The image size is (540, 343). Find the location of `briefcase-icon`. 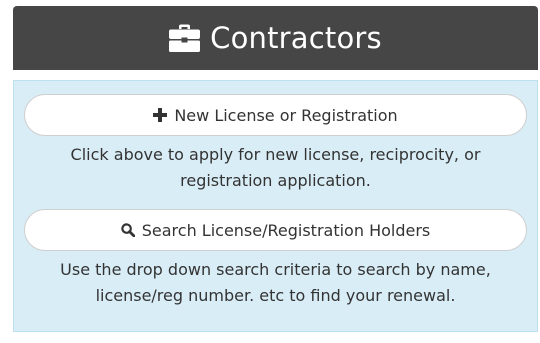

briefcase-icon is located at coordinates (185, 38).